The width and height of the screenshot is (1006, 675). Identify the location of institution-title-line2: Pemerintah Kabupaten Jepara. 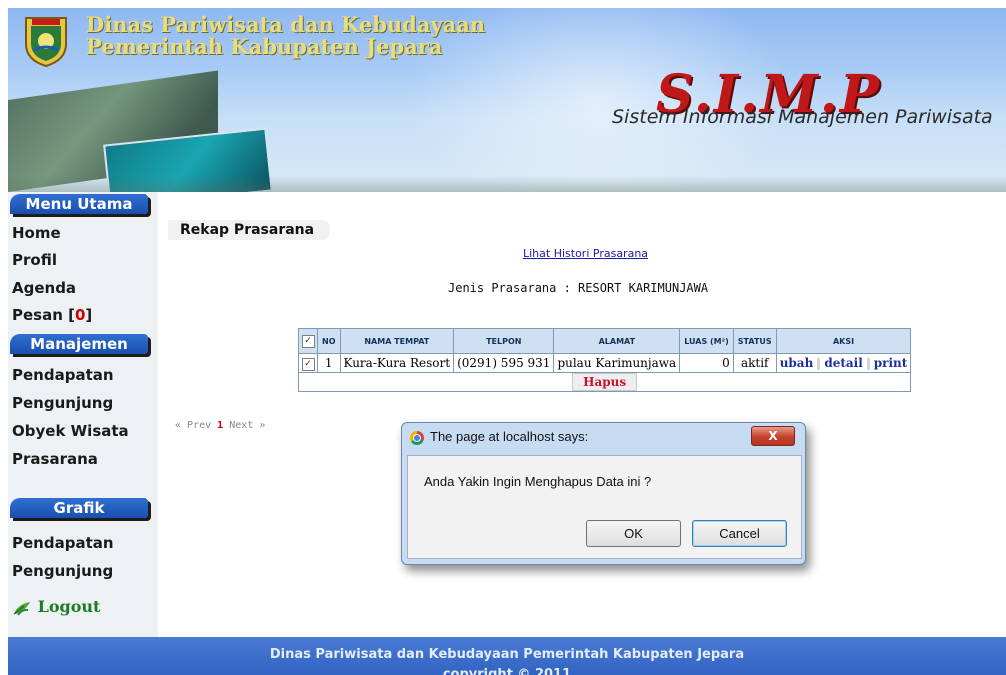
(264, 46).